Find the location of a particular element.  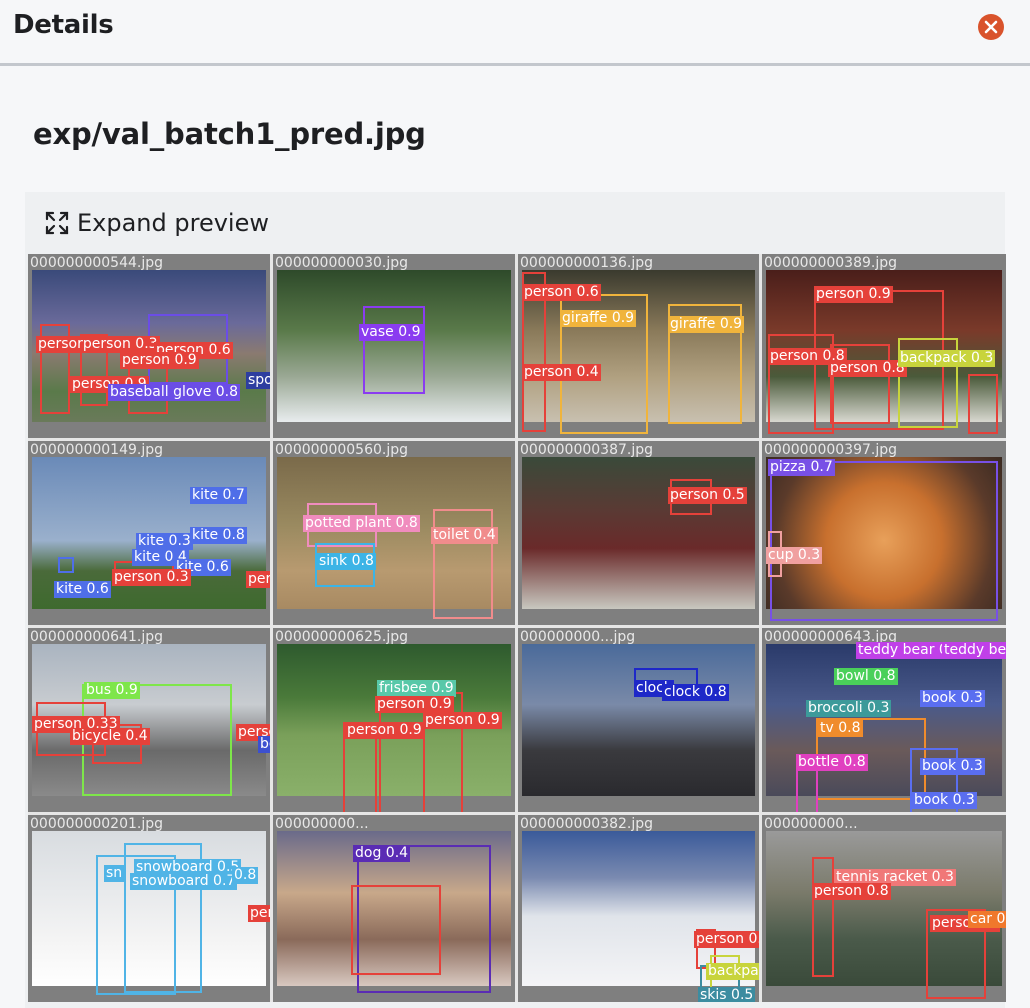

detection-label: toilet 0.4 is located at coordinates (464, 535).